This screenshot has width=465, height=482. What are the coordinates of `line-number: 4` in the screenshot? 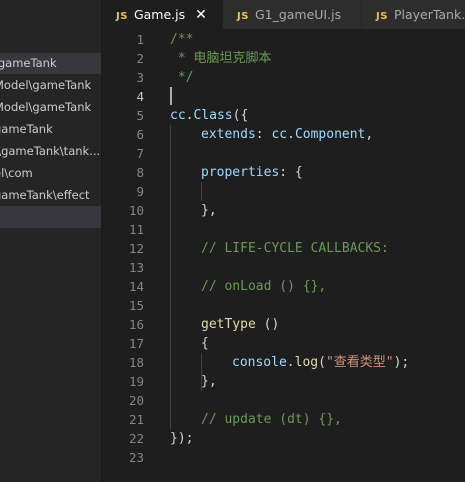 It's located at (140, 96).